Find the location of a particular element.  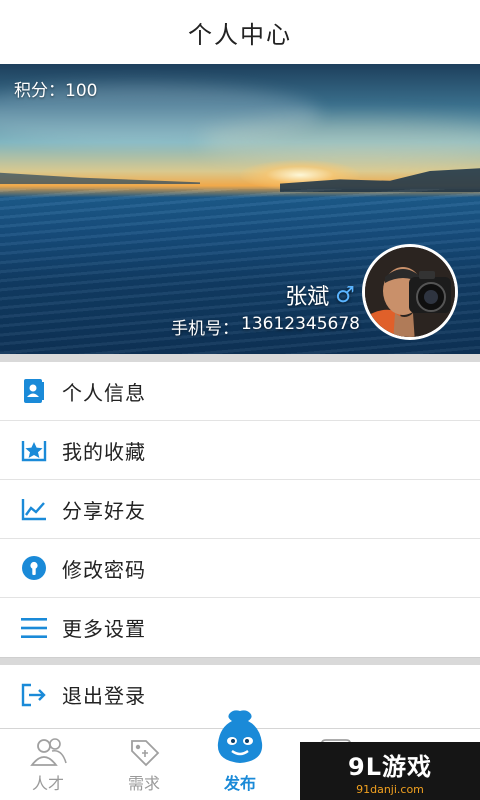

menu-item-label: 修改密码 is located at coordinates (104, 569).